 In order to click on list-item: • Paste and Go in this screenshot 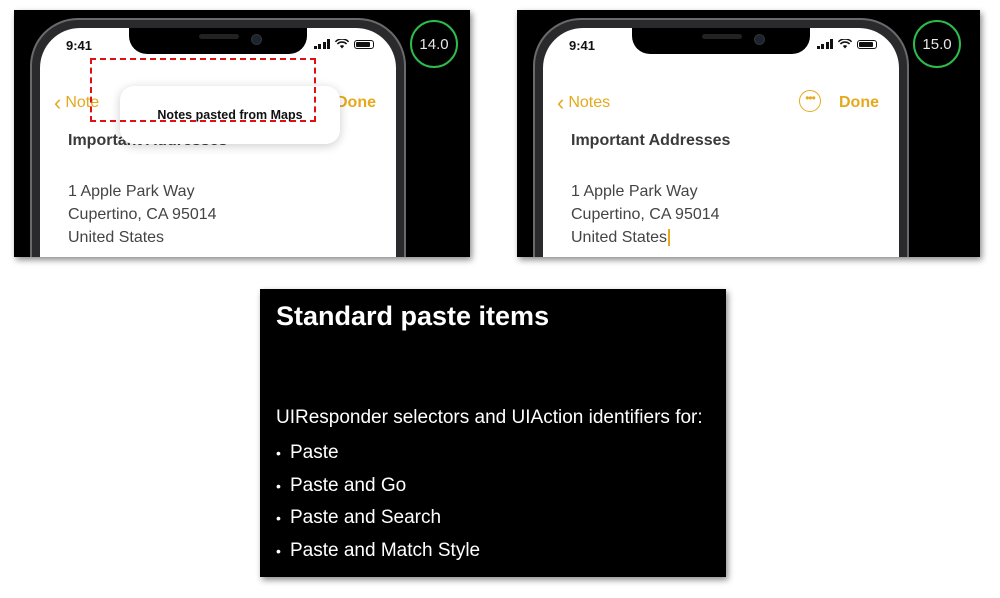, I will do `click(378, 486)`.